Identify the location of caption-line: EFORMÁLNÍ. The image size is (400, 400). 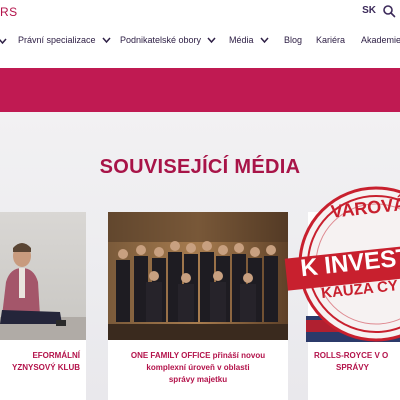
(56, 355).